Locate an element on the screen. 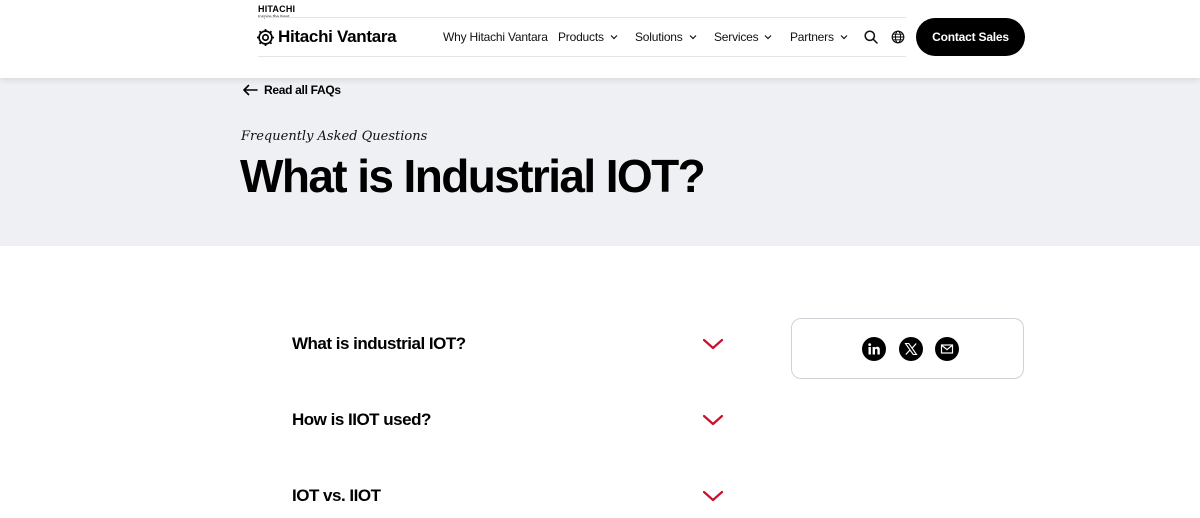  share-email-button is located at coordinates (947, 349).